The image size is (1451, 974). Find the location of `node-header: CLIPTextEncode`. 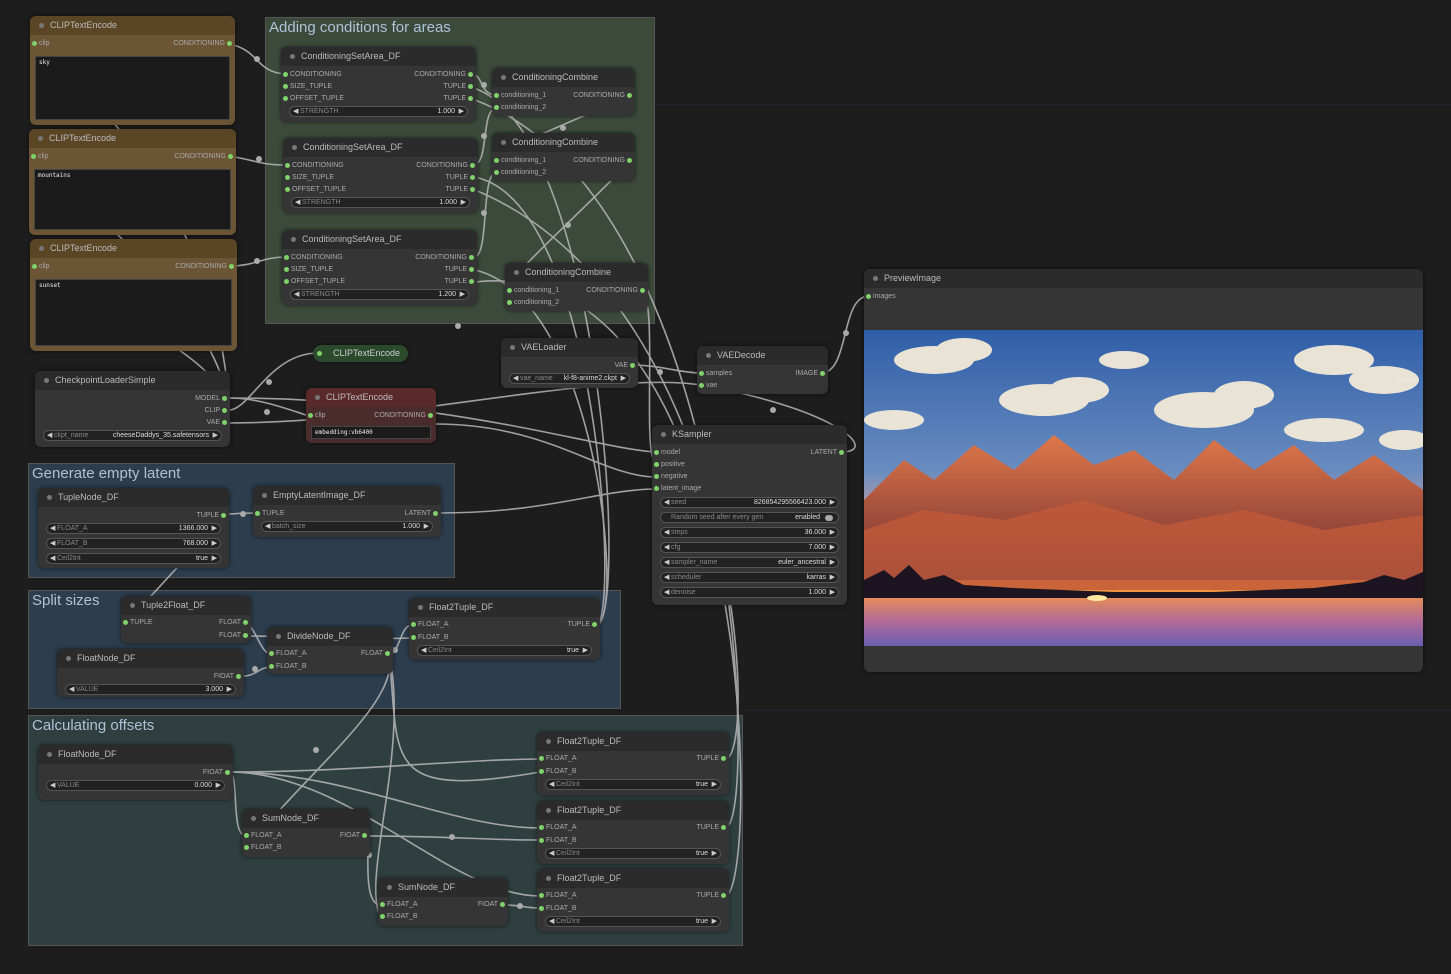

node-header: CLIPTextEncode is located at coordinates (132, 138).